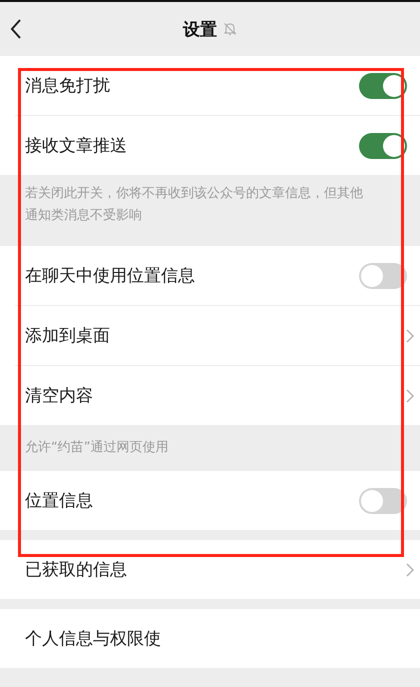 This screenshot has width=420, height=687. What do you see at coordinates (217, 395) in the screenshot?
I see `settings-row: 清空内容` at bounding box center [217, 395].